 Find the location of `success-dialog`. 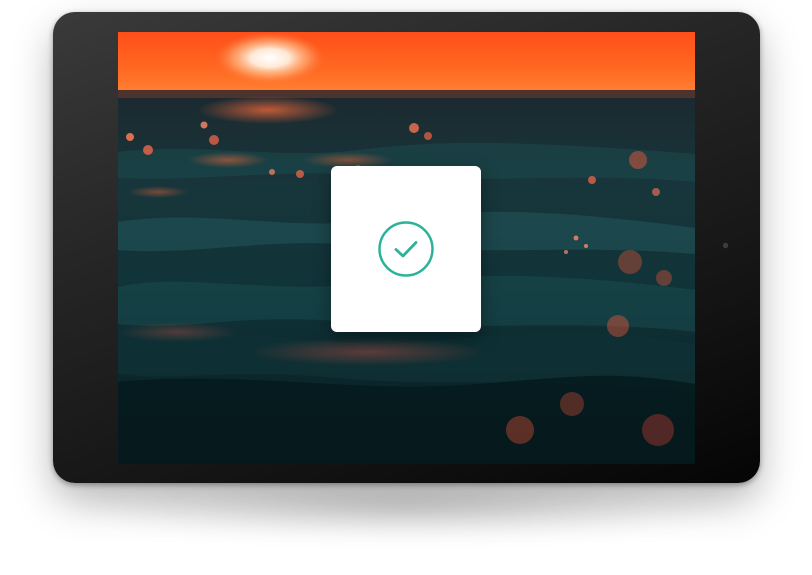

success-dialog is located at coordinates (406, 249).